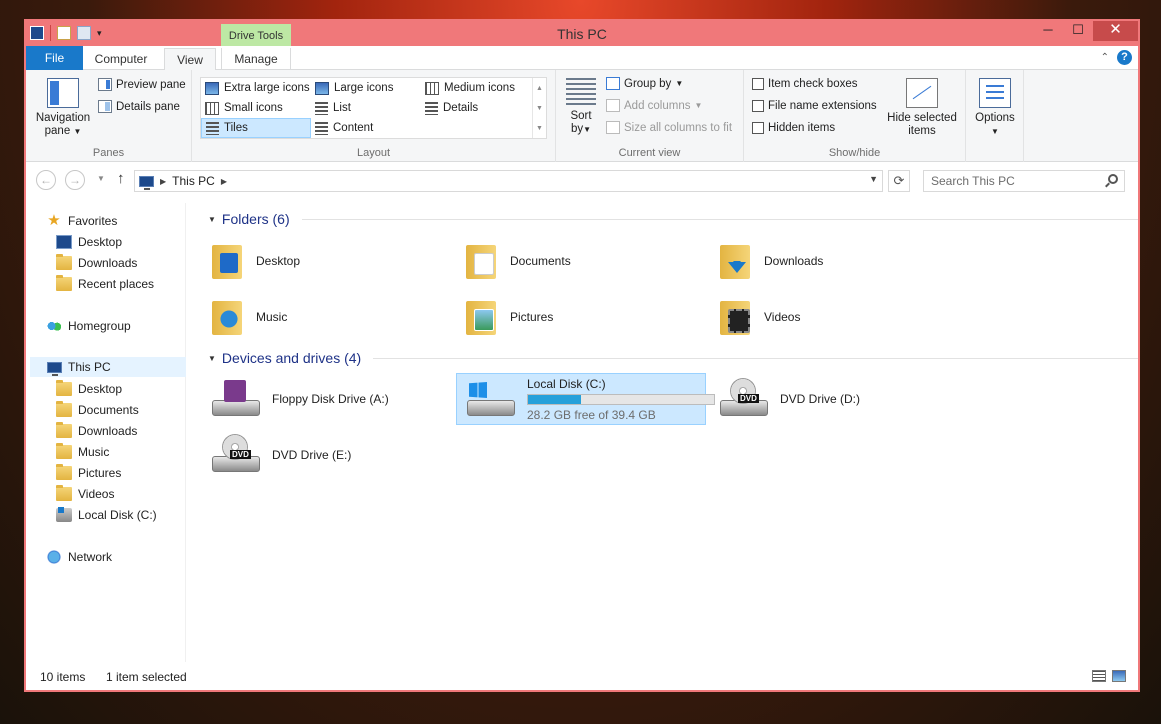 Image resolution: width=1161 pixels, height=724 pixels. I want to click on tile-label: Music, so click(272, 317).